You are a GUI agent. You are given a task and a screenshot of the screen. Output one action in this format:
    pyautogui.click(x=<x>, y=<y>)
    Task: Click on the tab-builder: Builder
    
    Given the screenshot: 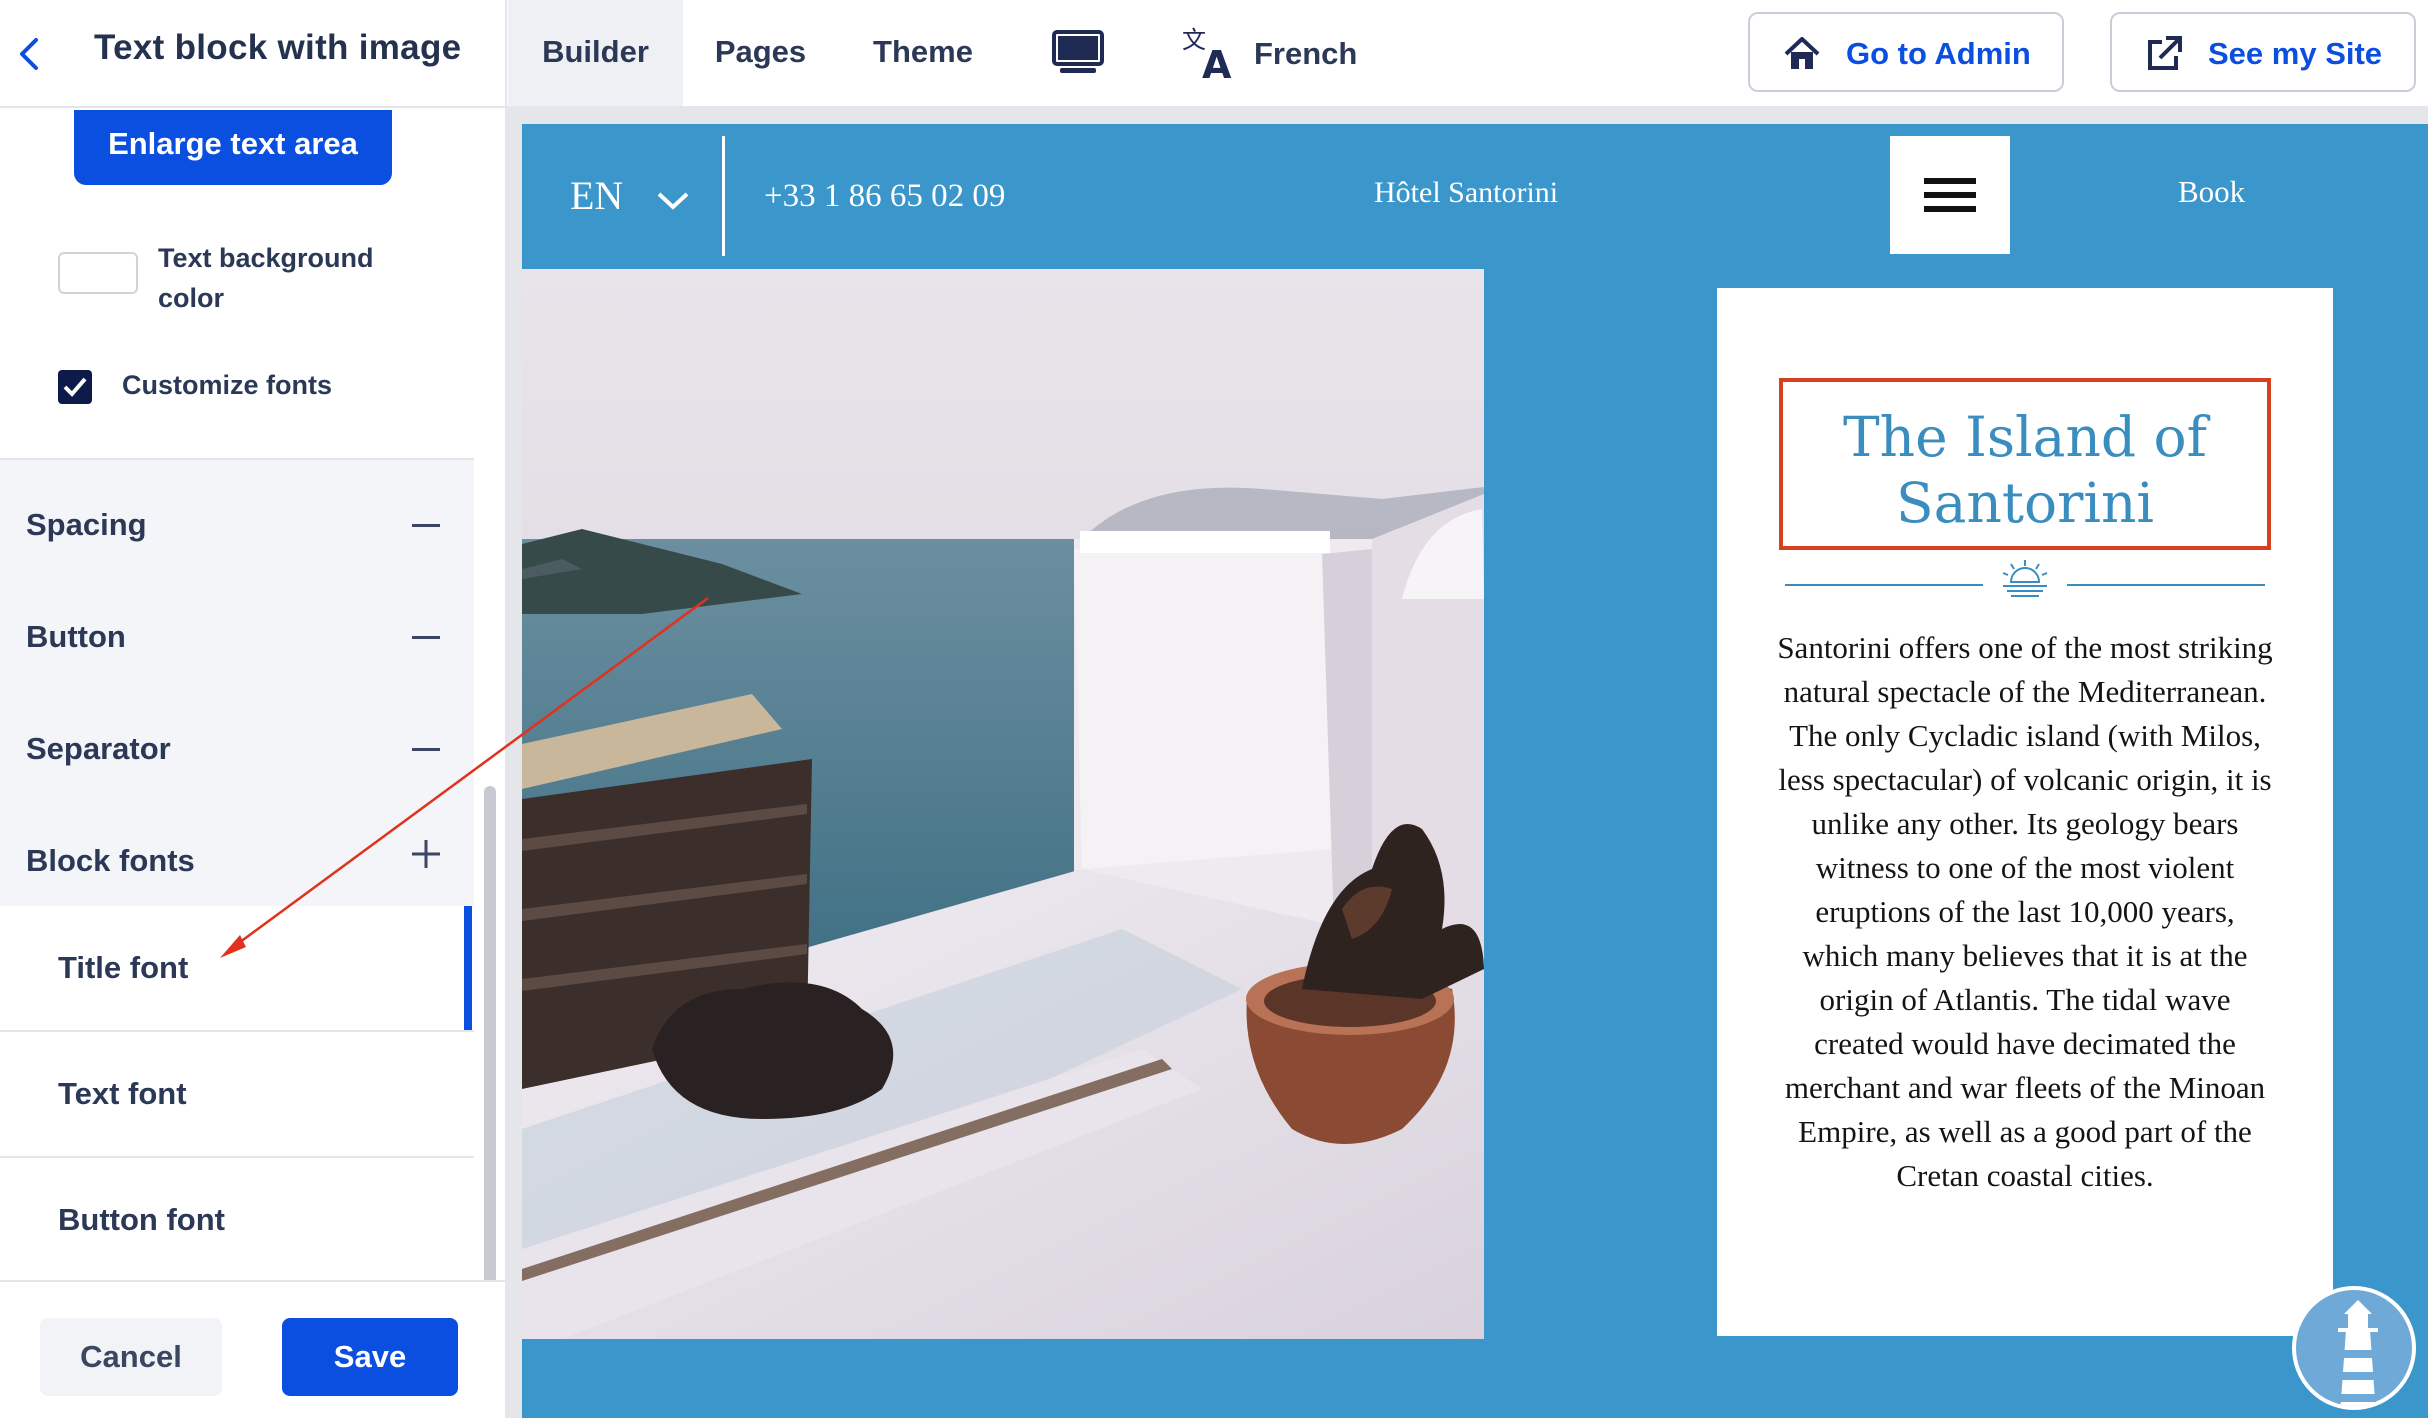 What is the action you would take?
    pyautogui.click(x=595, y=53)
    